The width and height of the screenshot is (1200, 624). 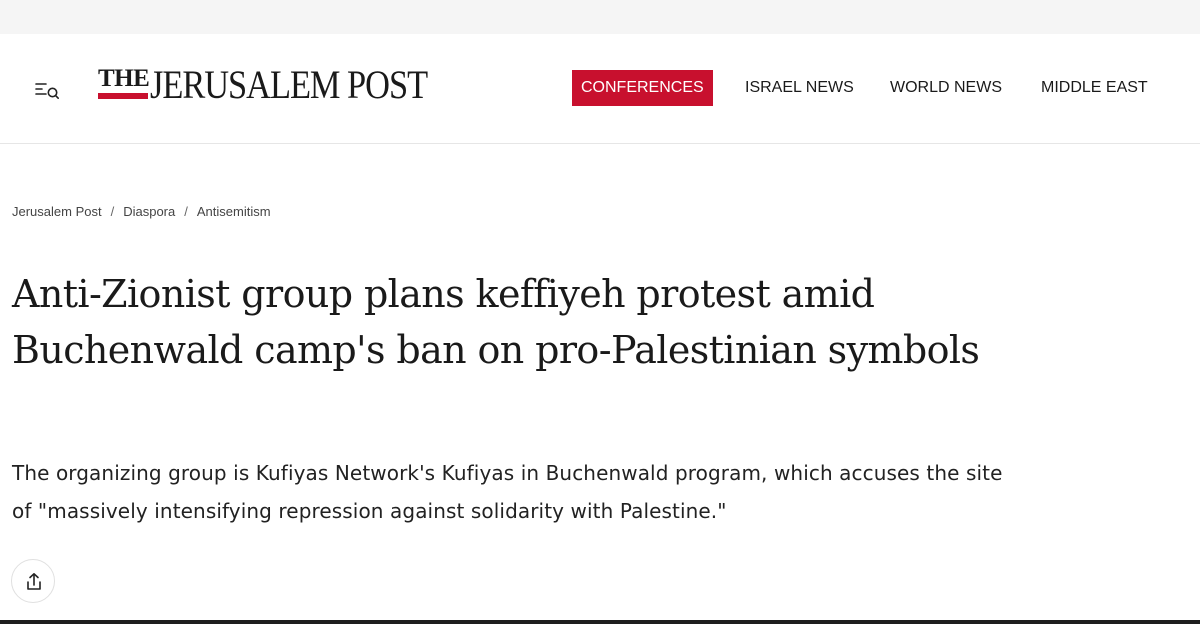 What do you see at coordinates (799, 88) in the screenshot?
I see `nav-israel-news: ISRAEL NEWS` at bounding box center [799, 88].